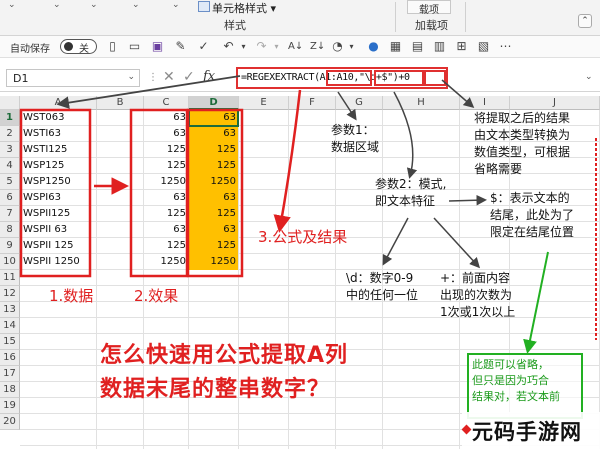 Image resolution: width=600 pixels, height=449 pixels. What do you see at coordinates (214, 262) in the screenshot?
I see `cell-d10: 1250` at bounding box center [214, 262].